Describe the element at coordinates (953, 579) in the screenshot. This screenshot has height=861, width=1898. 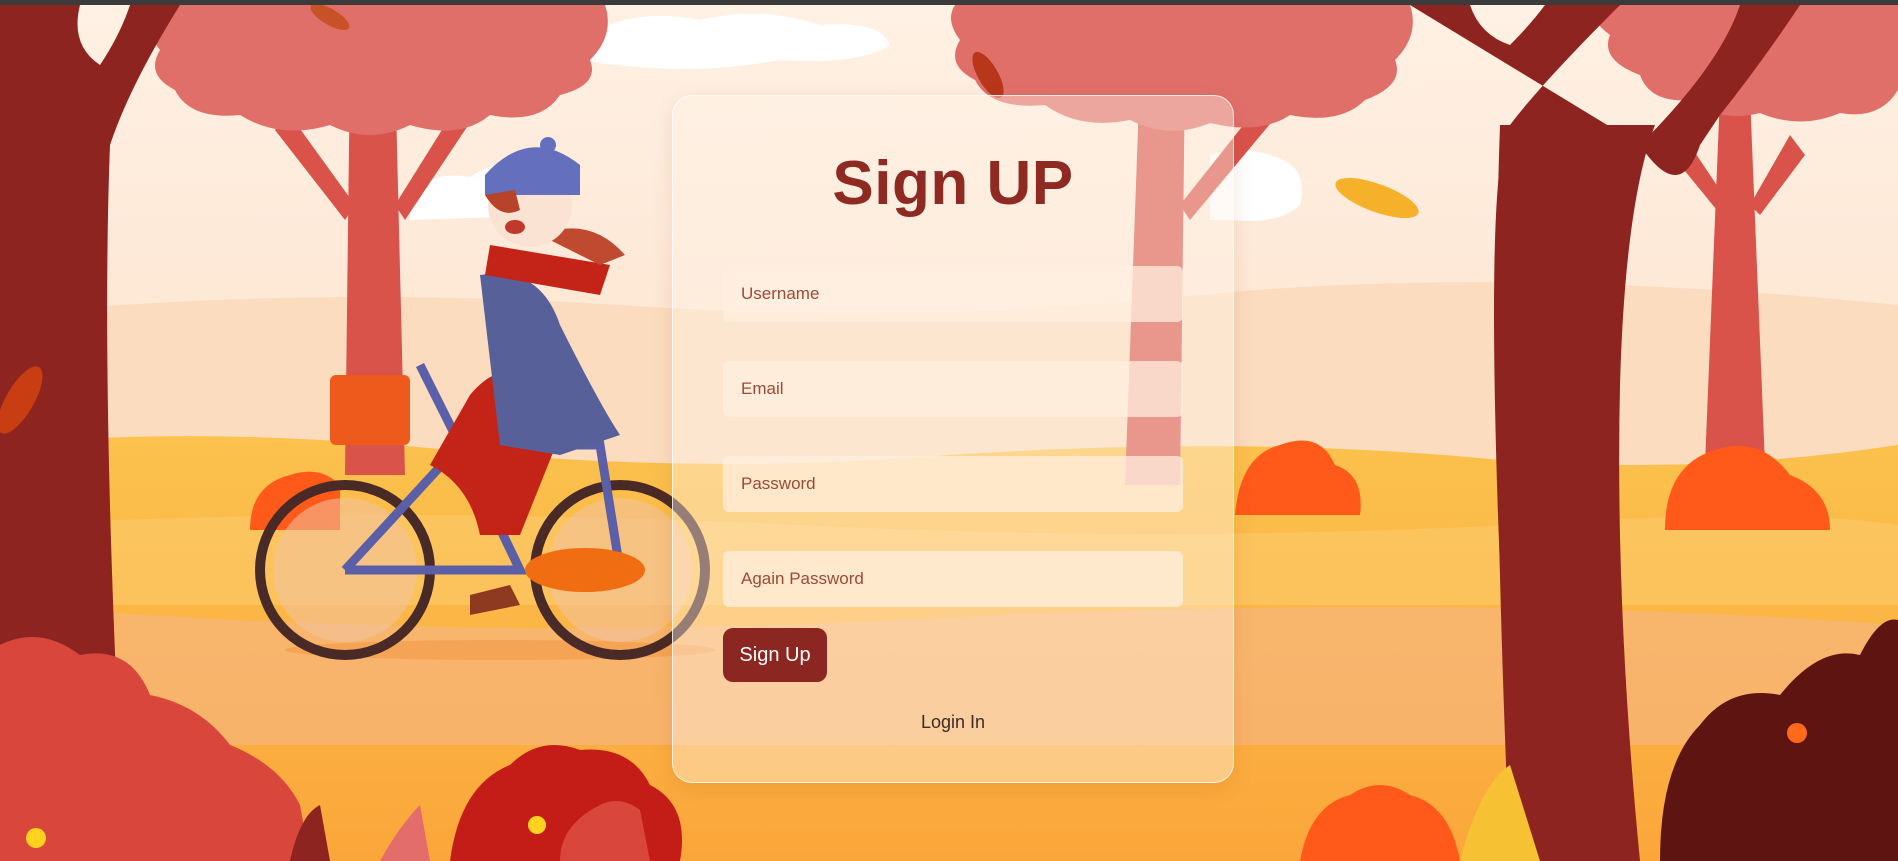
I see `again-password-input` at that location.